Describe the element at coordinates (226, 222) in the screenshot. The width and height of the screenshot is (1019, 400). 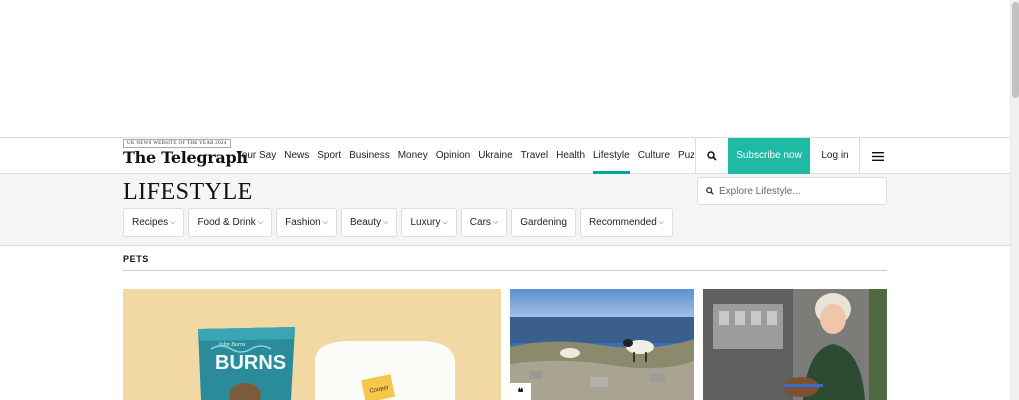
I see `category-label: Food & Drink` at that location.